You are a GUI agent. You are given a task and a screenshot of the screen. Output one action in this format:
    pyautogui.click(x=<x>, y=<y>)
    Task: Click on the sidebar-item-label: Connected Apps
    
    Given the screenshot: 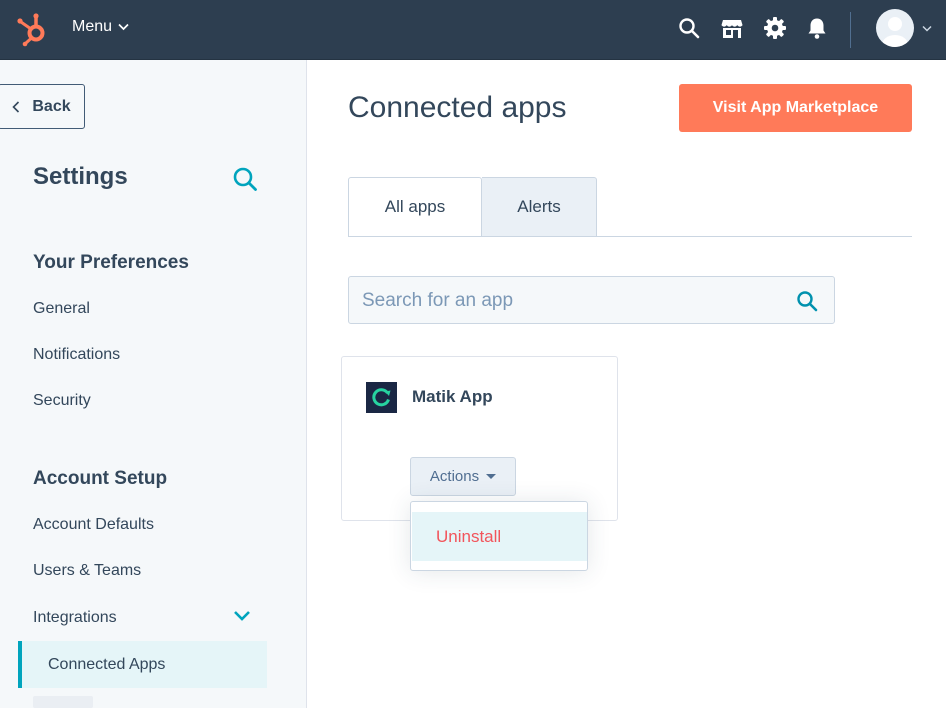 What is the action you would take?
    pyautogui.click(x=107, y=664)
    